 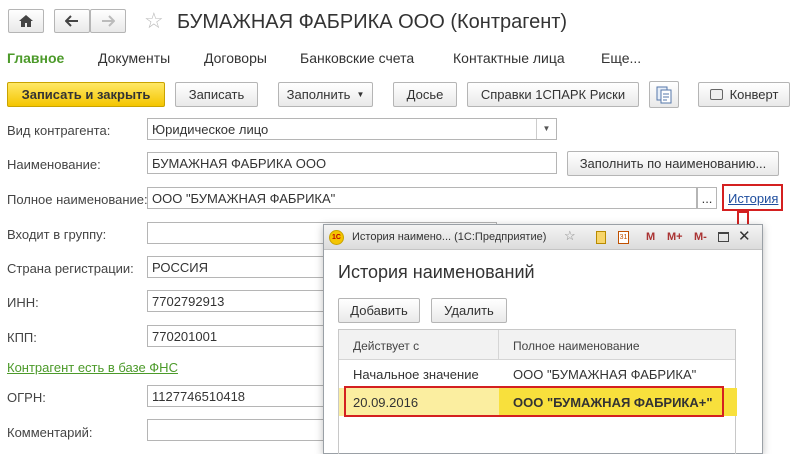 What do you see at coordinates (425, 94) in the screenshot?
I see `dossier-button: Досье` at bounding box center [425, 94].